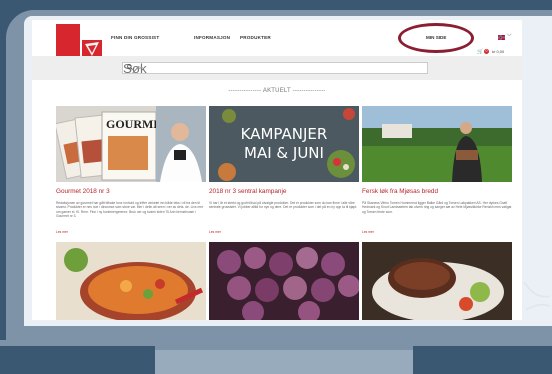 The width and height of the screenshot is (552, 374). What do you see at coordinates (135, 37) in the screenshot?
I see `nav-find-wholesaler: FINN DIN GROSSIST` at bounding box center [135, 37].